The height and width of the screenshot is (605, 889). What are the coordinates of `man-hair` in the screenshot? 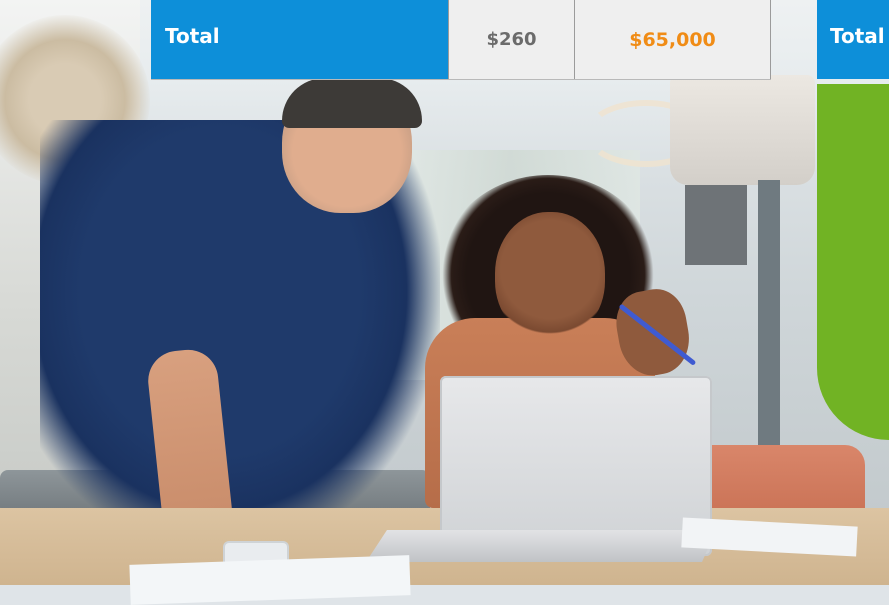 It's located at (352, 103).